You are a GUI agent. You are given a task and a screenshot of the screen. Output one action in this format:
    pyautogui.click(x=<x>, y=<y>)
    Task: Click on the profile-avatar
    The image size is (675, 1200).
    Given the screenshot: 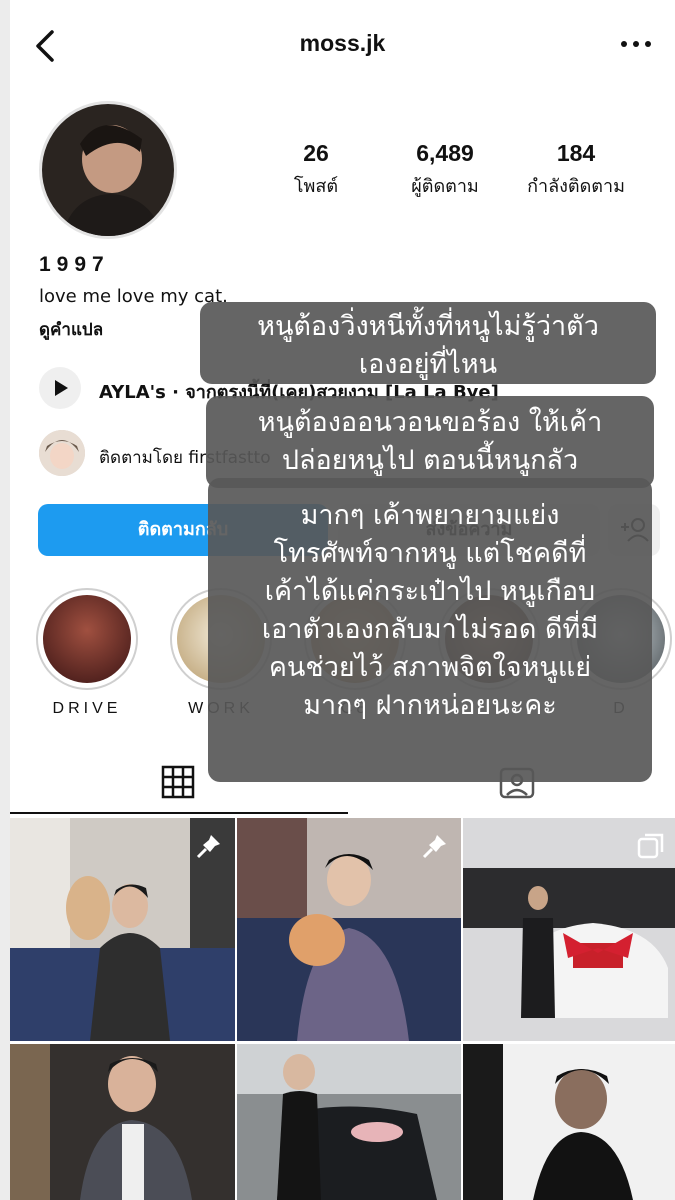 What is the action you would take?
    pyautogui.click(x=108, y=170)
    